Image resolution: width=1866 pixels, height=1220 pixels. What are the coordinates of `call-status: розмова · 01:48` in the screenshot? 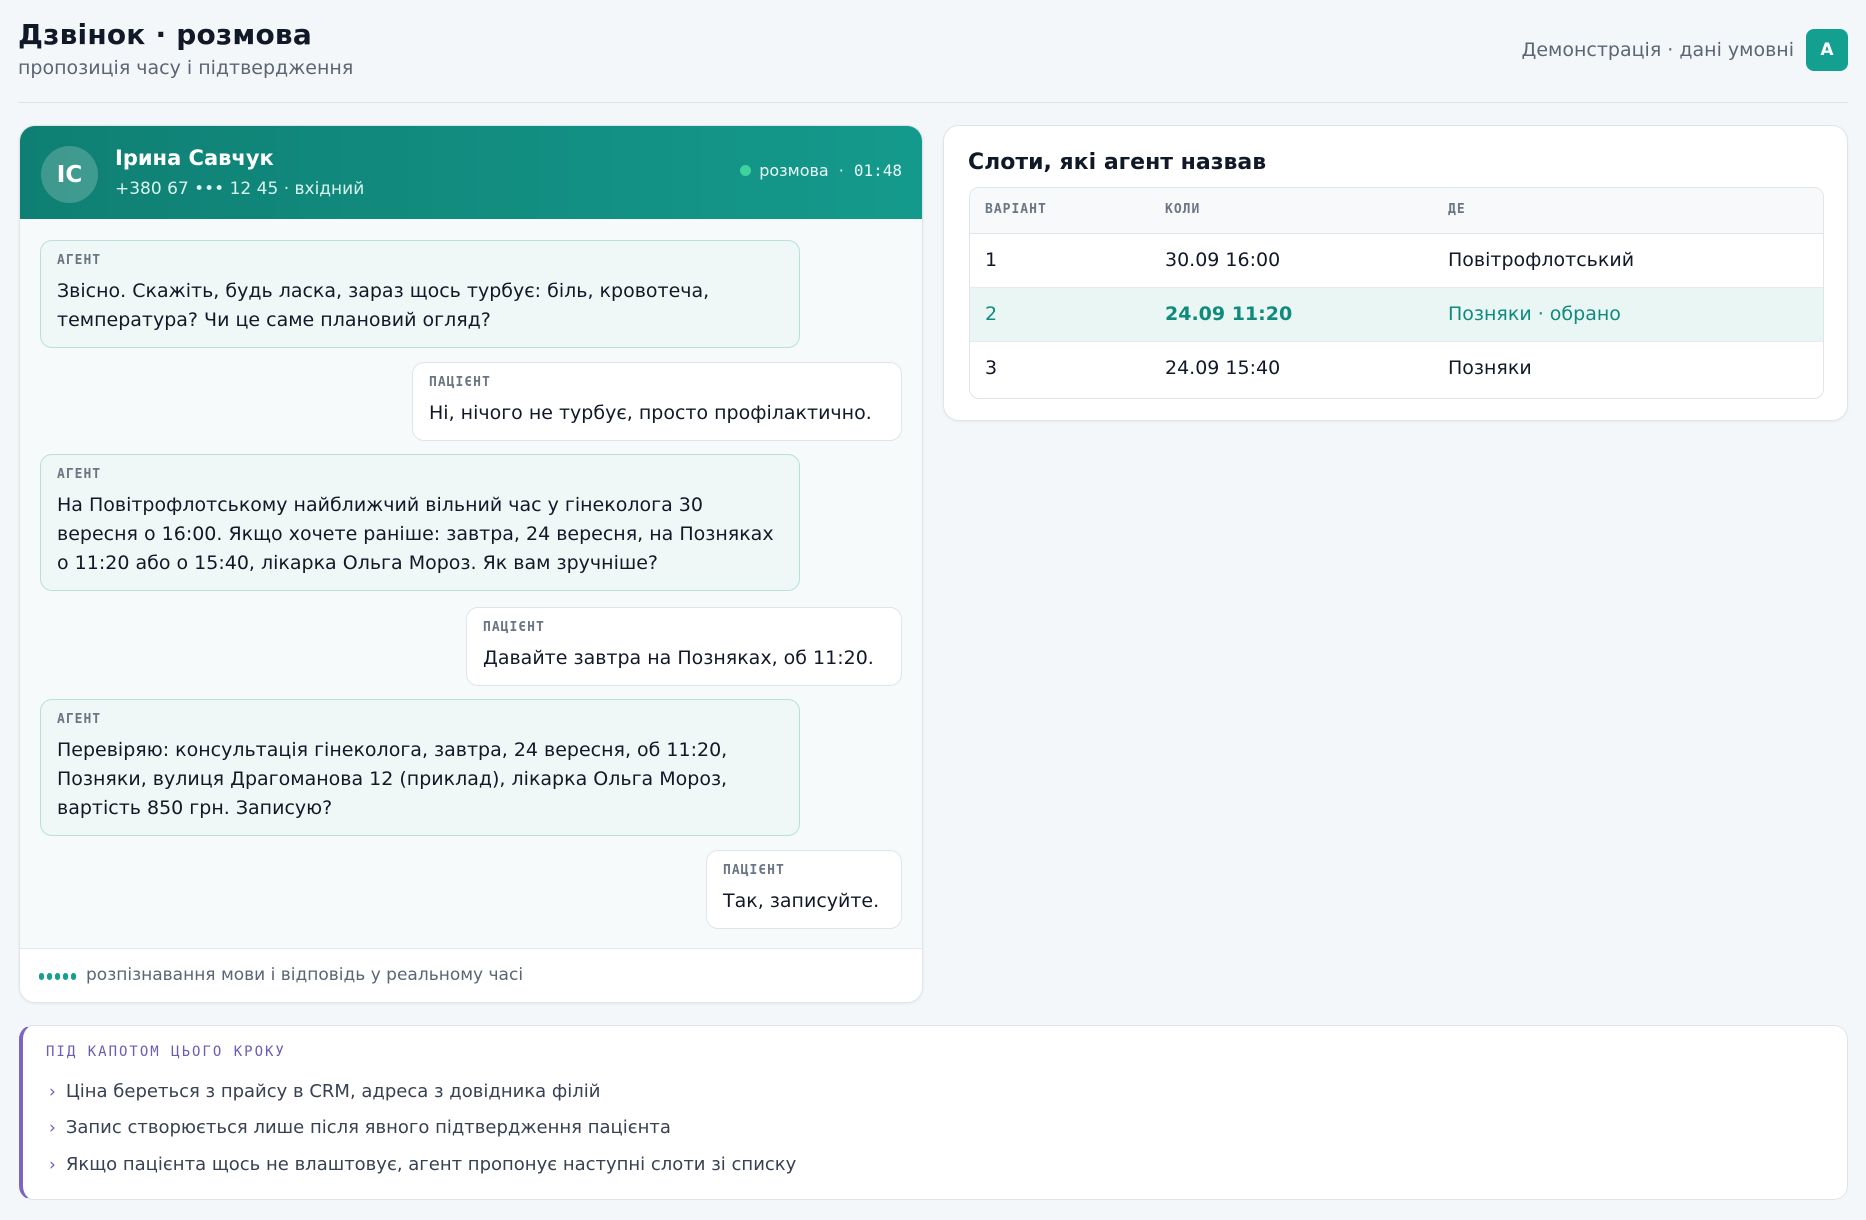 It's located at (821, 170).